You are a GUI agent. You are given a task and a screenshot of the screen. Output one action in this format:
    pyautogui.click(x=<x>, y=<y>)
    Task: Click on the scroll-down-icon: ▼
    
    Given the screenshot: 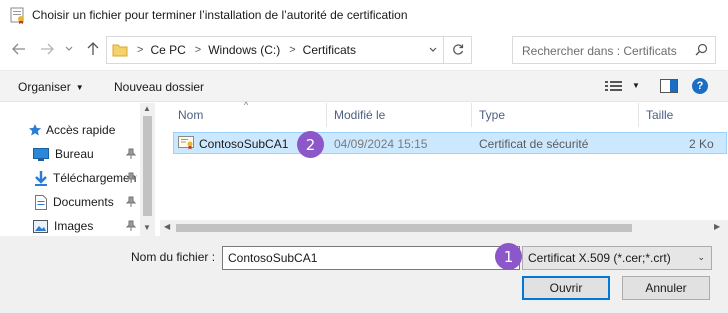 What is the action you would take?
    pyautogui.click(x=147, y=227)
    